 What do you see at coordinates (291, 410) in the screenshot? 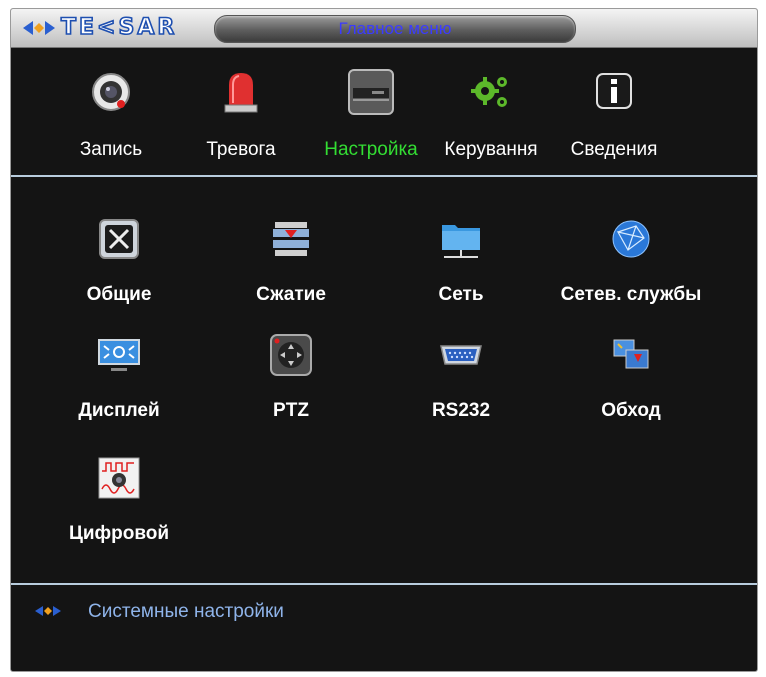
I see `settings-ptz-label: PTZ` at bounding box center [291, 410].